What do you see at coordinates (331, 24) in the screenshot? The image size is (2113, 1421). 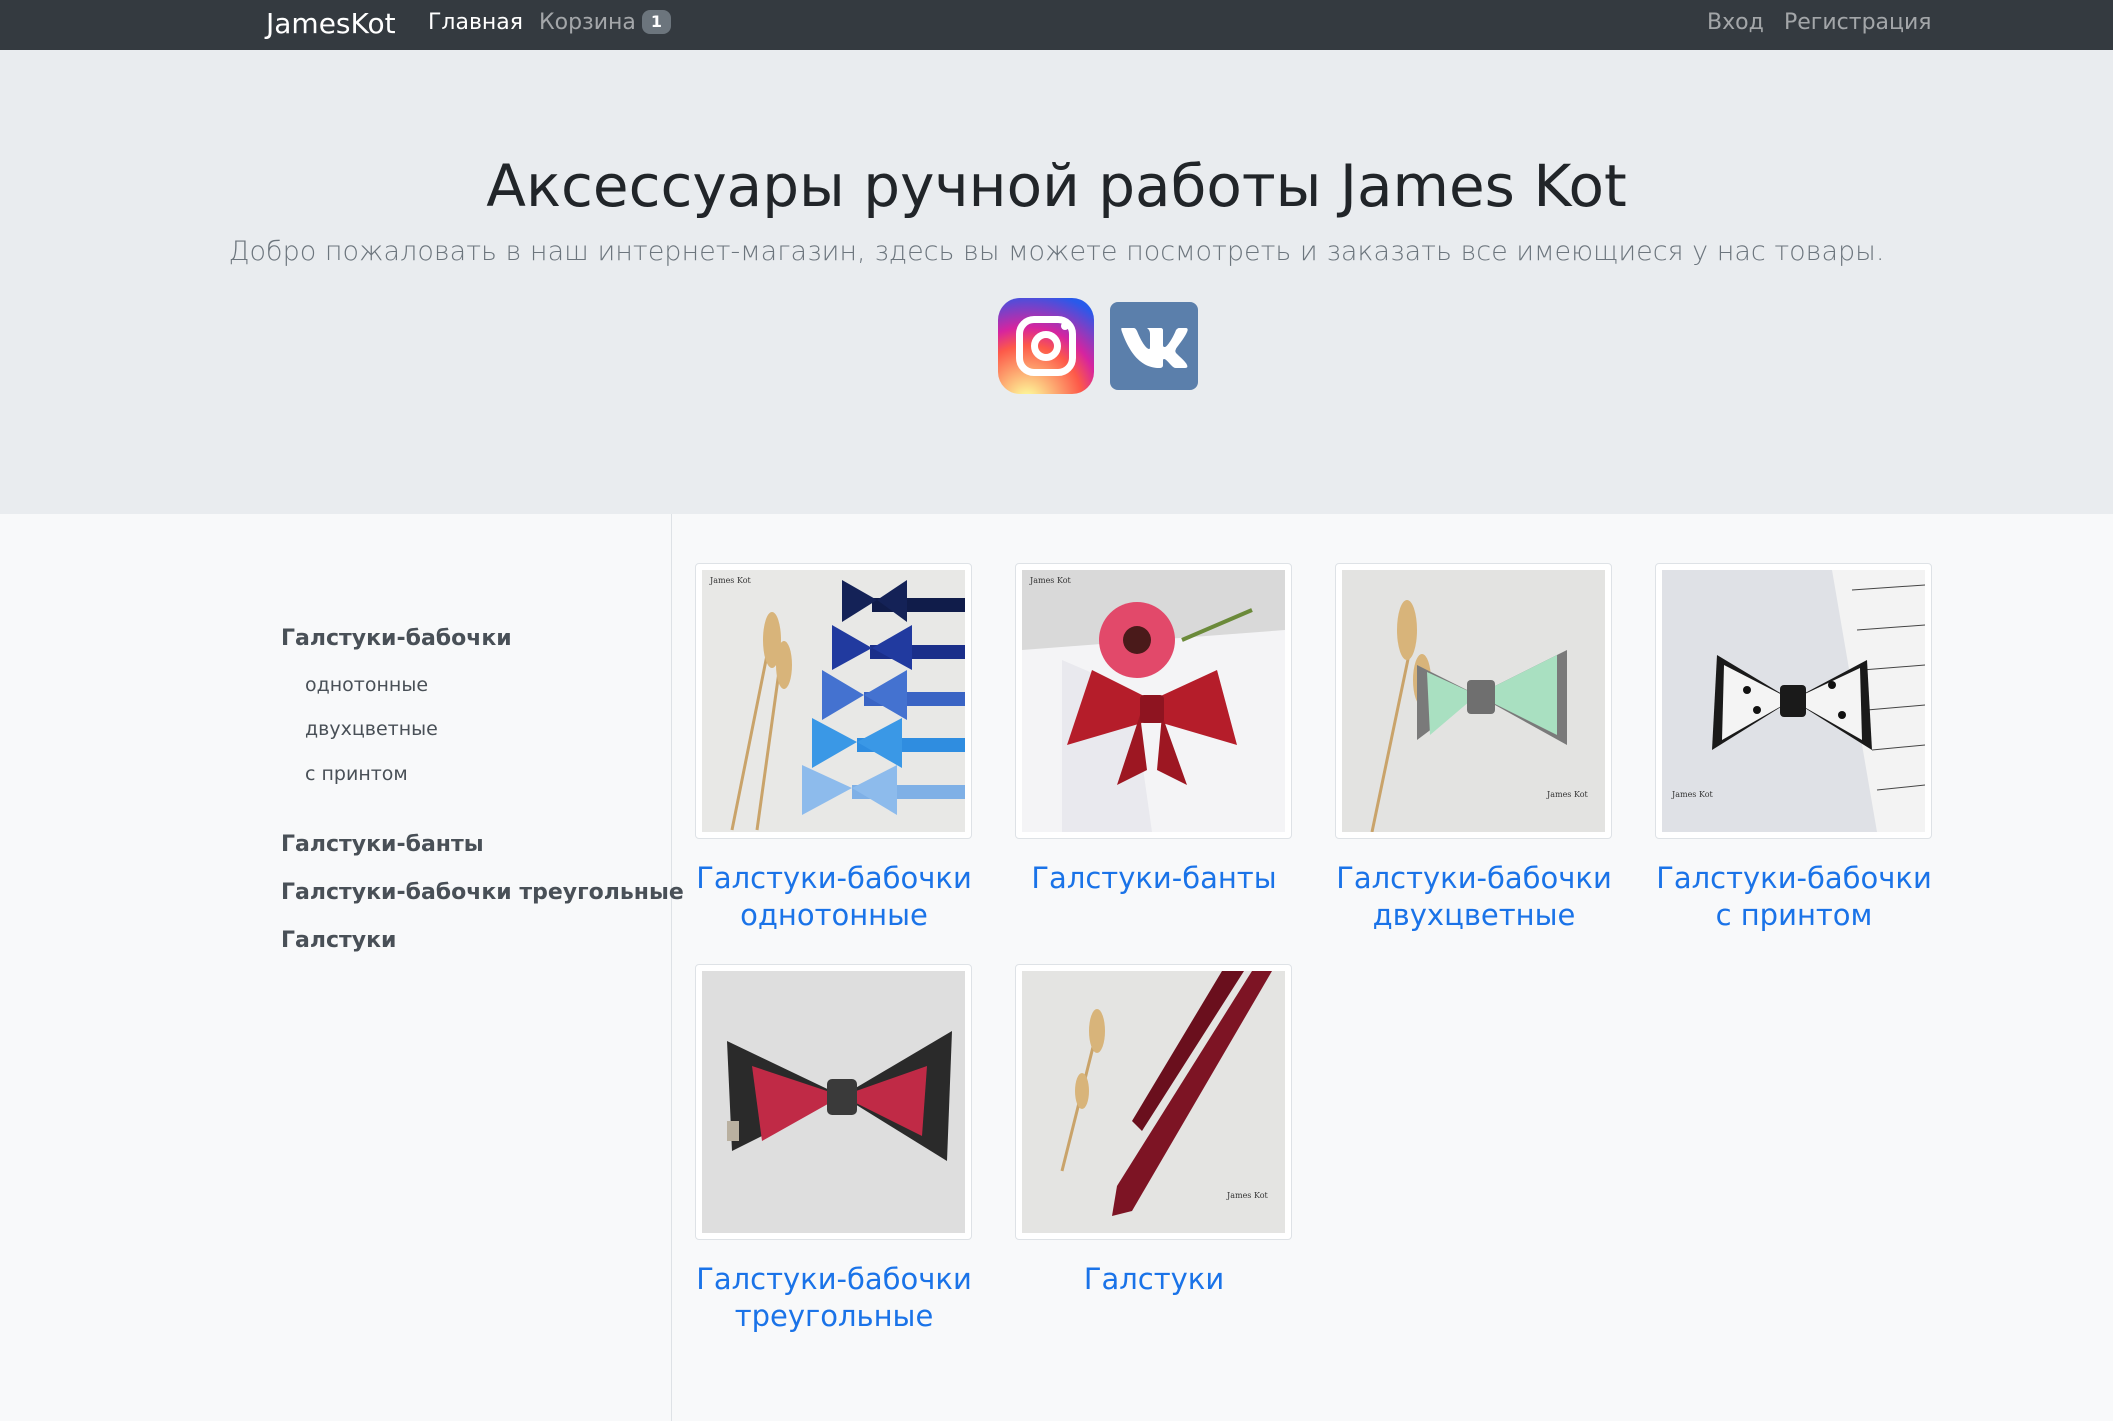 I see `brand-logo-link: JamesKot` at bounding box center [331, 24].